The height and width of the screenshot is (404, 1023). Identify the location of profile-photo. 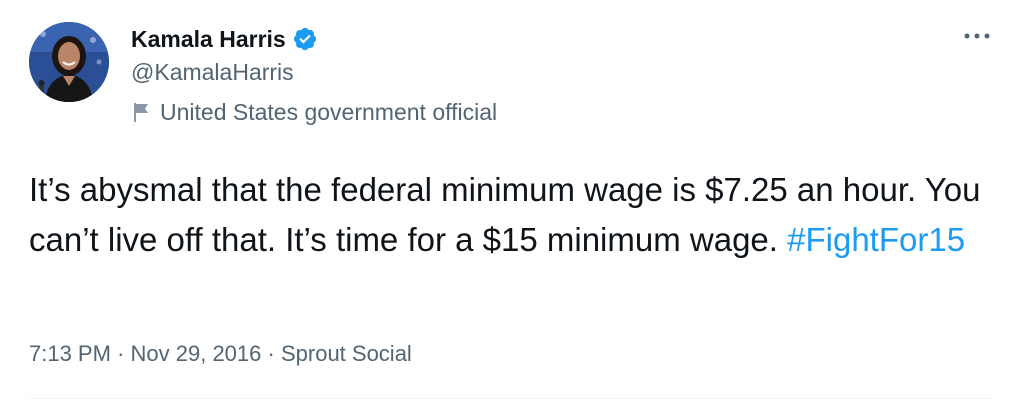
(69, 62).